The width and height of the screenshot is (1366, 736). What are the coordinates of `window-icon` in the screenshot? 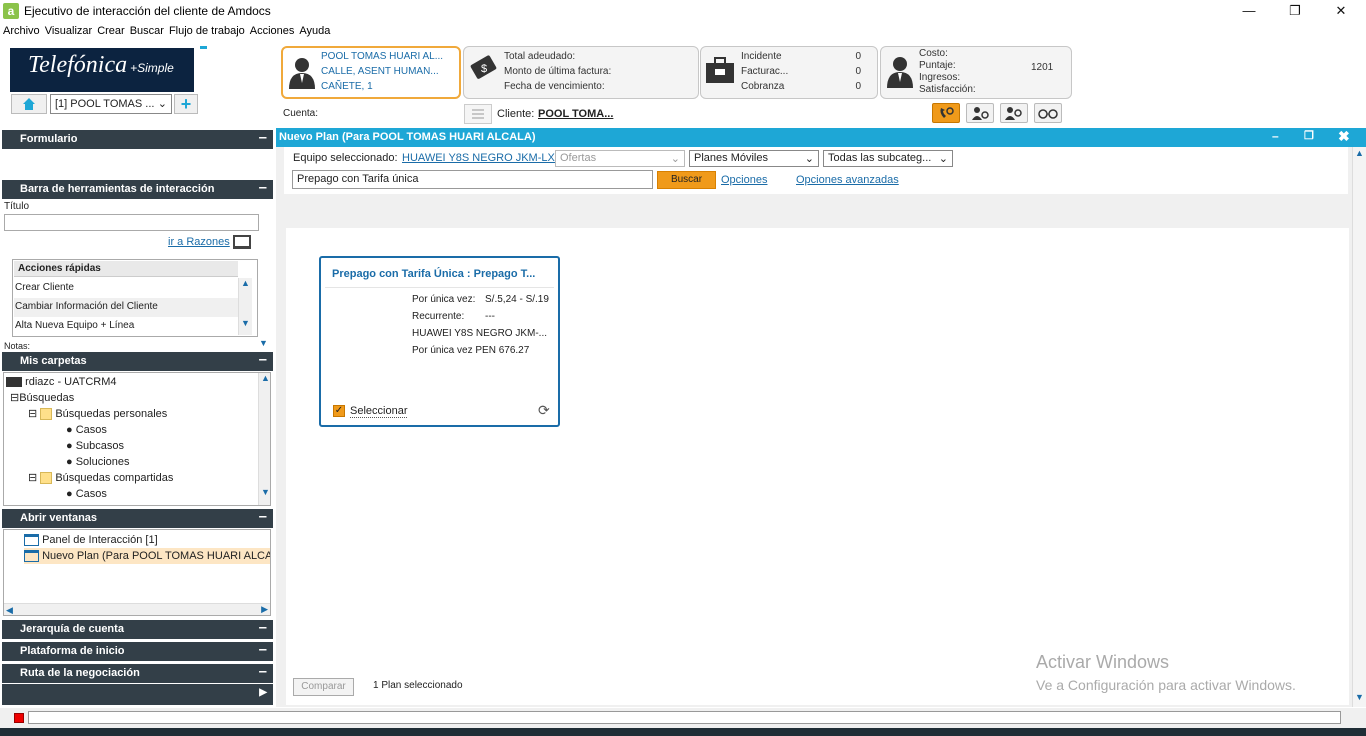 It's located at (31, 556).